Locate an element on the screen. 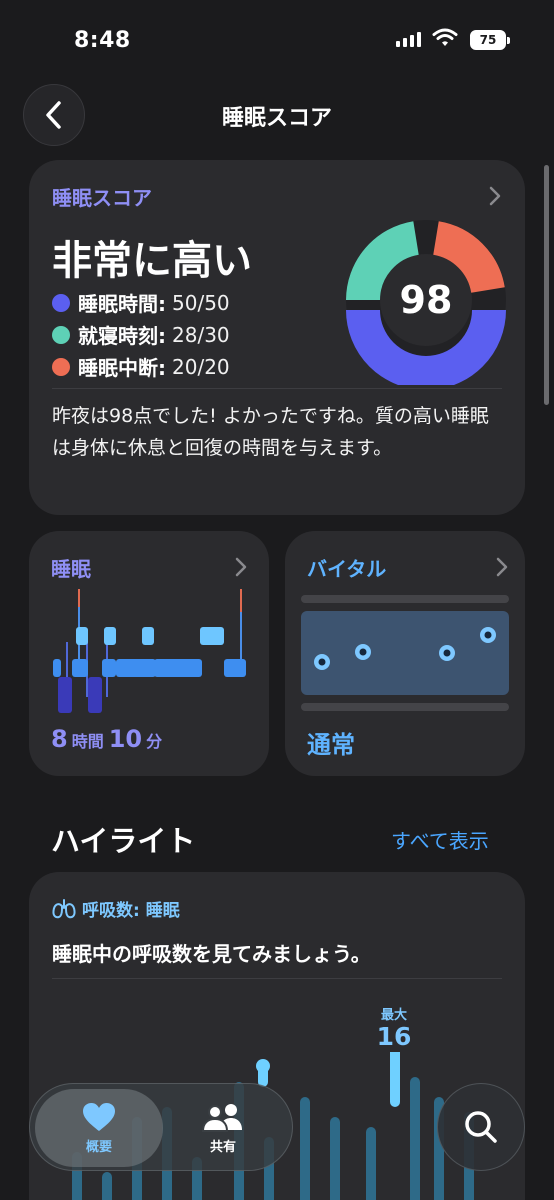 The width and height of the screenshot is (554, 1200). sleep-minutes: 10 is located at coordinates (125, 739).